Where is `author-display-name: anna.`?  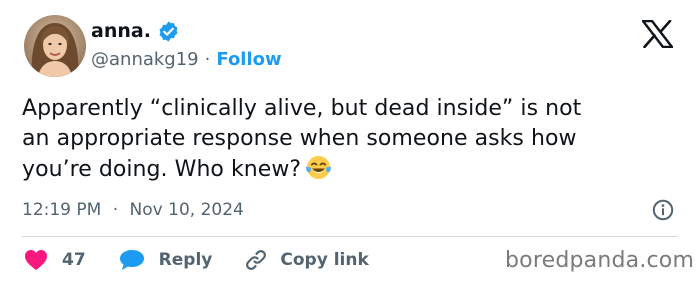 author-display-name: anna. is located at coordinates (121, 31).